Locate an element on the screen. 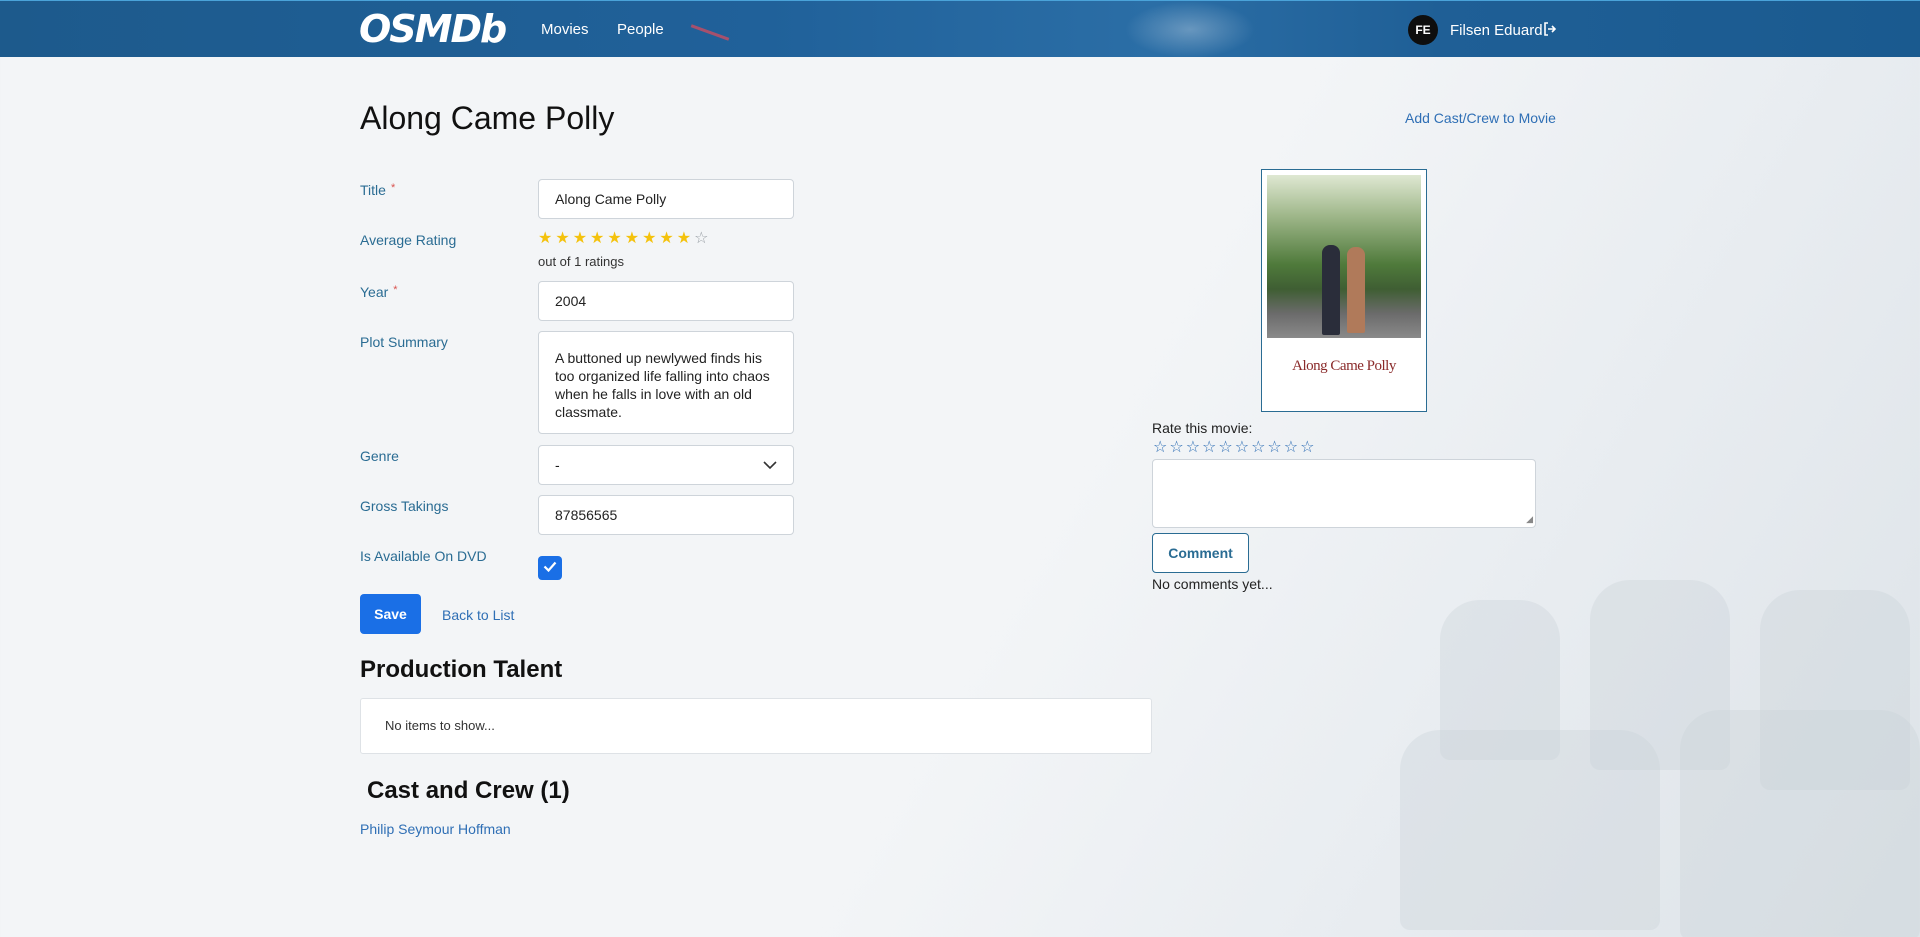 Image resolution: width=1920 pixels, height=937 pixels. logo-text: OSMDb is located at coordinates (433, 29).